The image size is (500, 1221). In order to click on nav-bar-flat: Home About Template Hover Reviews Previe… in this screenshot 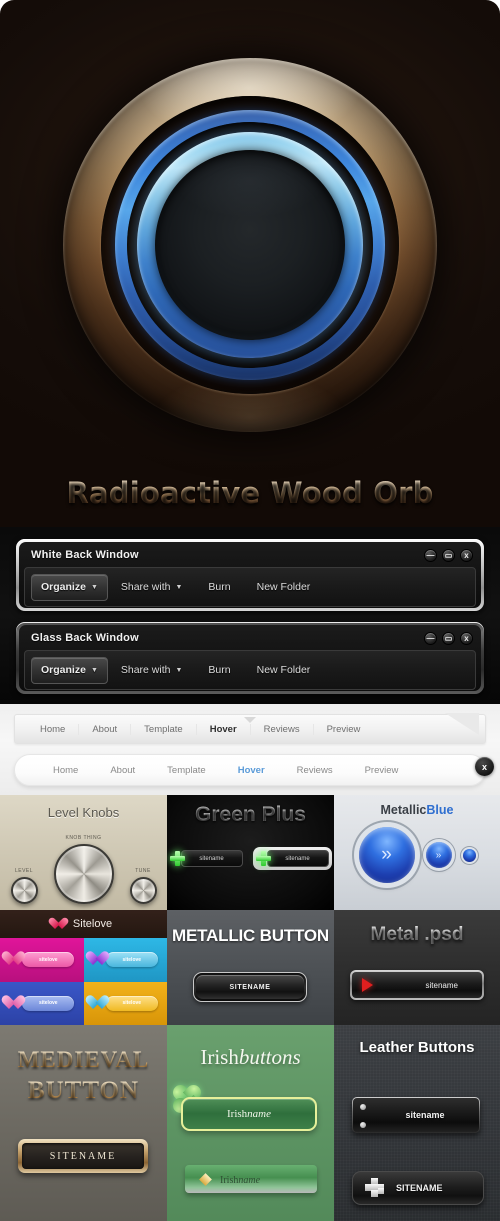, I will do `click(250, 728)`.